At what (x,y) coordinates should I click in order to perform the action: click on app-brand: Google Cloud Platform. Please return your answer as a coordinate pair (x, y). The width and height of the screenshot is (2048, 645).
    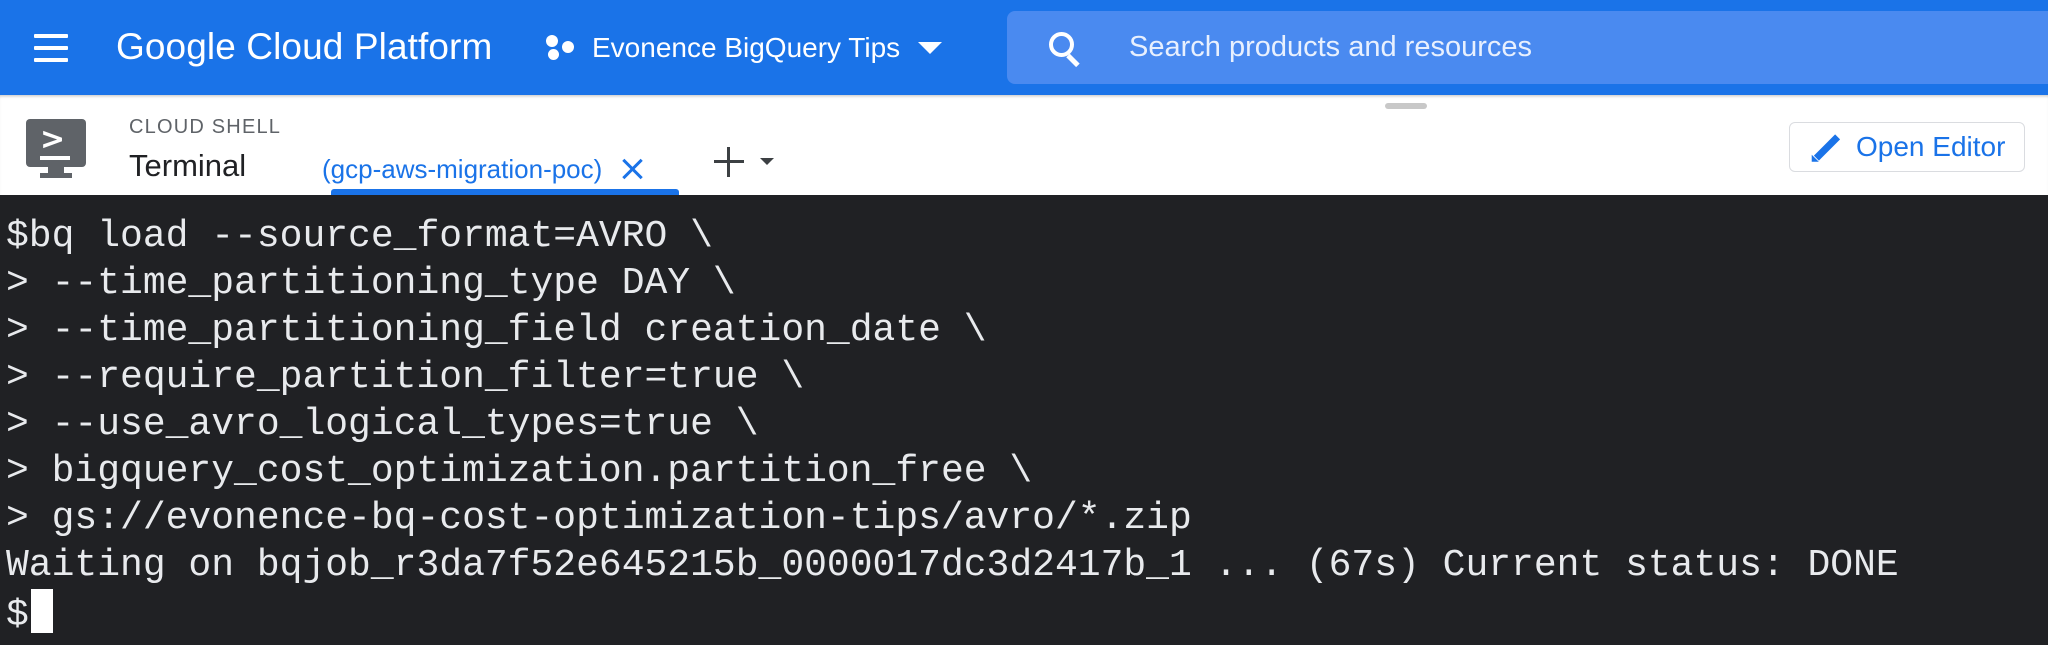
    Looking at the image, I should click on (304, 47).